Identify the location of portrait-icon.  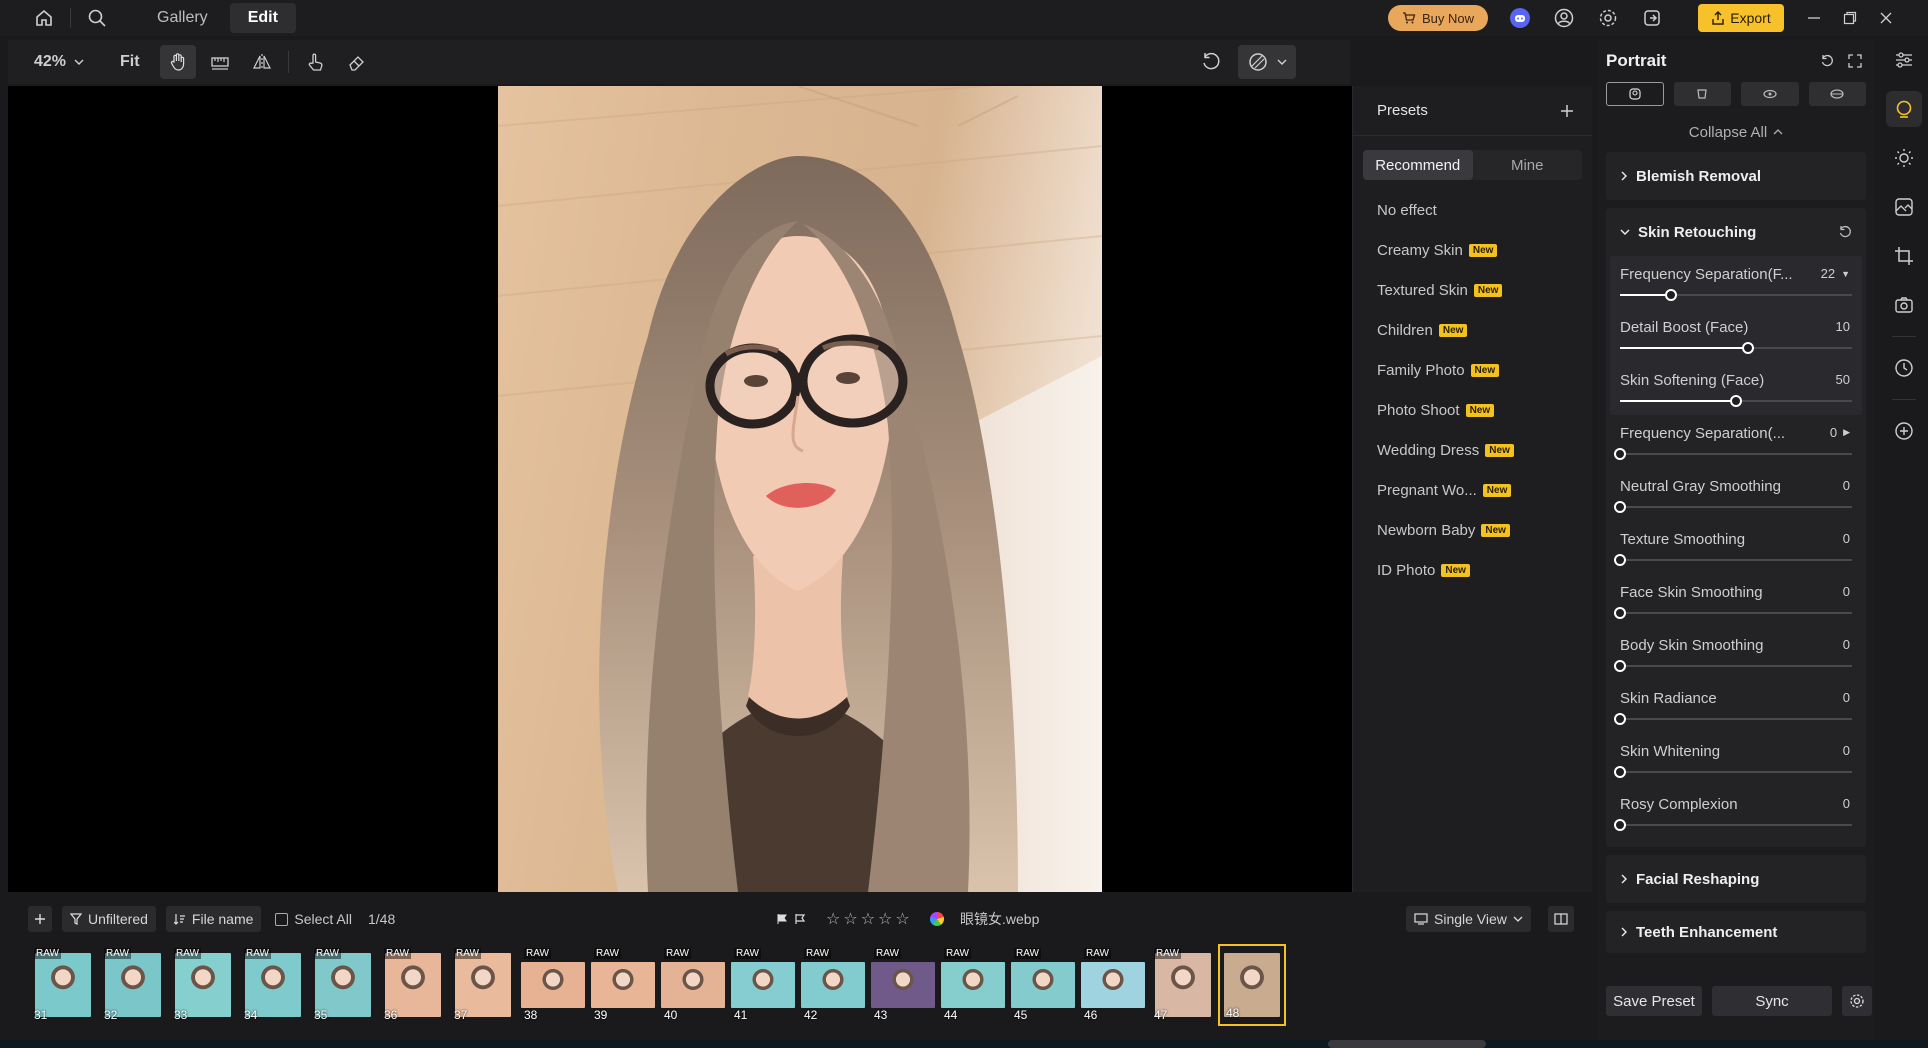
(1904, 109).